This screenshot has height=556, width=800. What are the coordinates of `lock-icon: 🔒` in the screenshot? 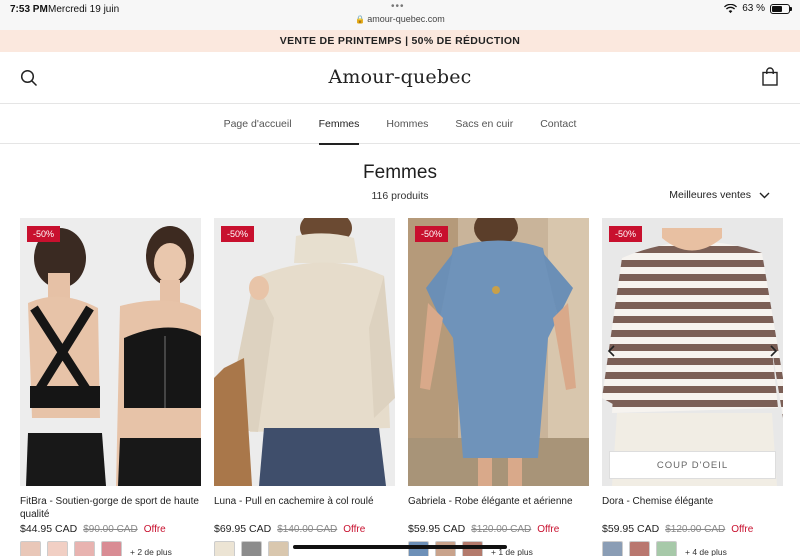 It's located at (360, 19).